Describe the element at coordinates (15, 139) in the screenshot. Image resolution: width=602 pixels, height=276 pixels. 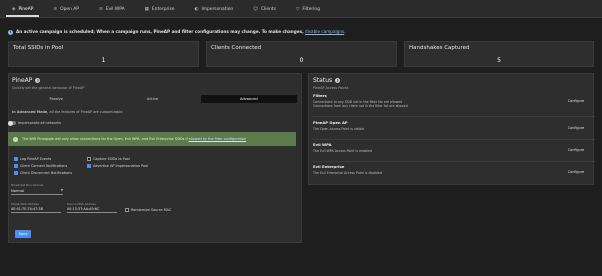
I see `check-icon: ✓` at that location.